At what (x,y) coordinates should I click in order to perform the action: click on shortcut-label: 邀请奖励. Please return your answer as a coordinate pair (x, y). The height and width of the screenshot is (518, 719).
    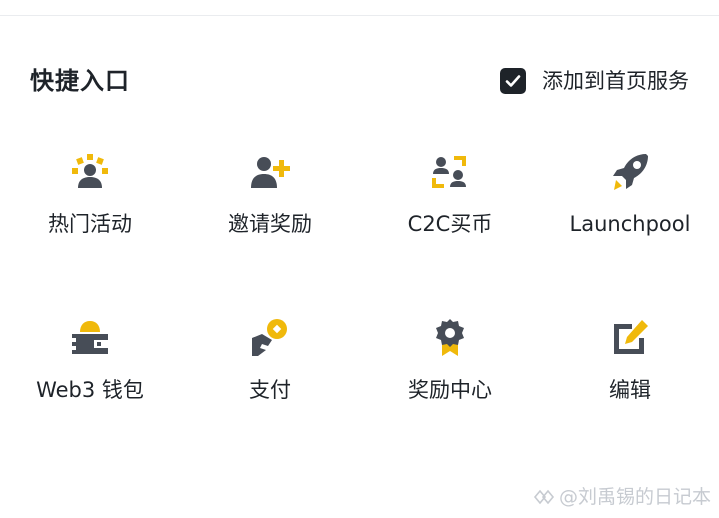
    Looking at the image, I should click on (270, 224).